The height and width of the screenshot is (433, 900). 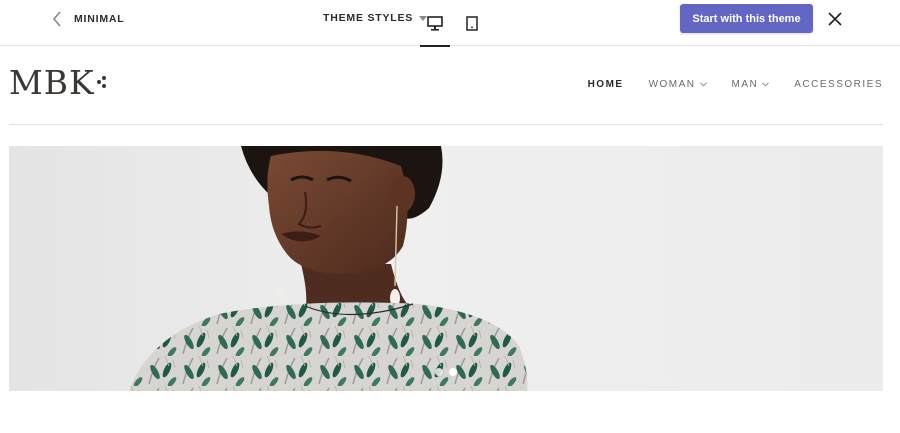 I want to click on desktop-icon, so click(x=435, y=23).